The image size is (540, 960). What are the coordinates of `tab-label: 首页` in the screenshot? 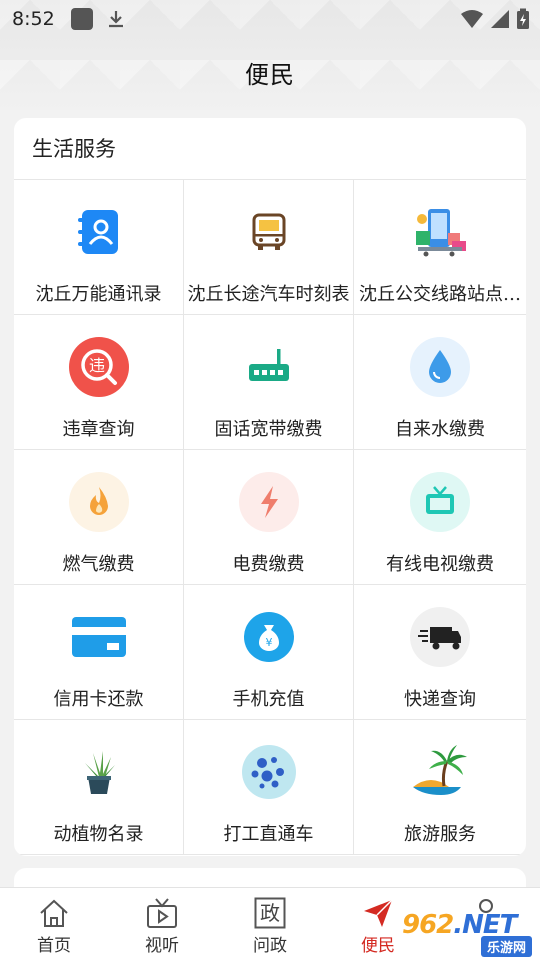 It's located at (54, 946).